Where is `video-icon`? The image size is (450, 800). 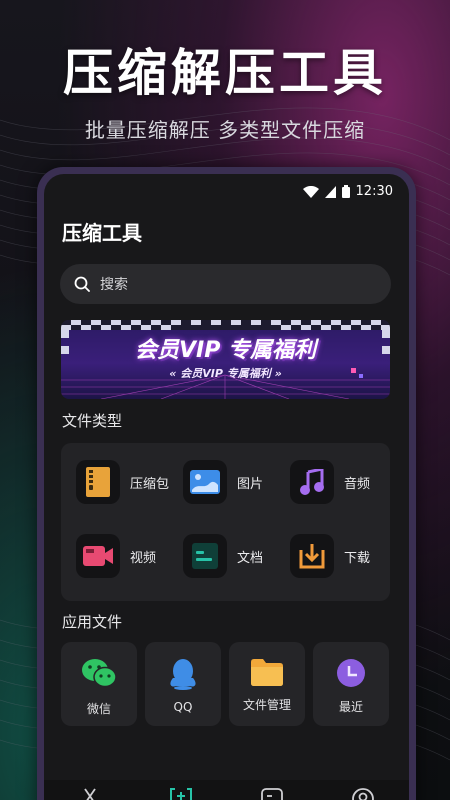
video-icon is located at coordinates (98, 556).